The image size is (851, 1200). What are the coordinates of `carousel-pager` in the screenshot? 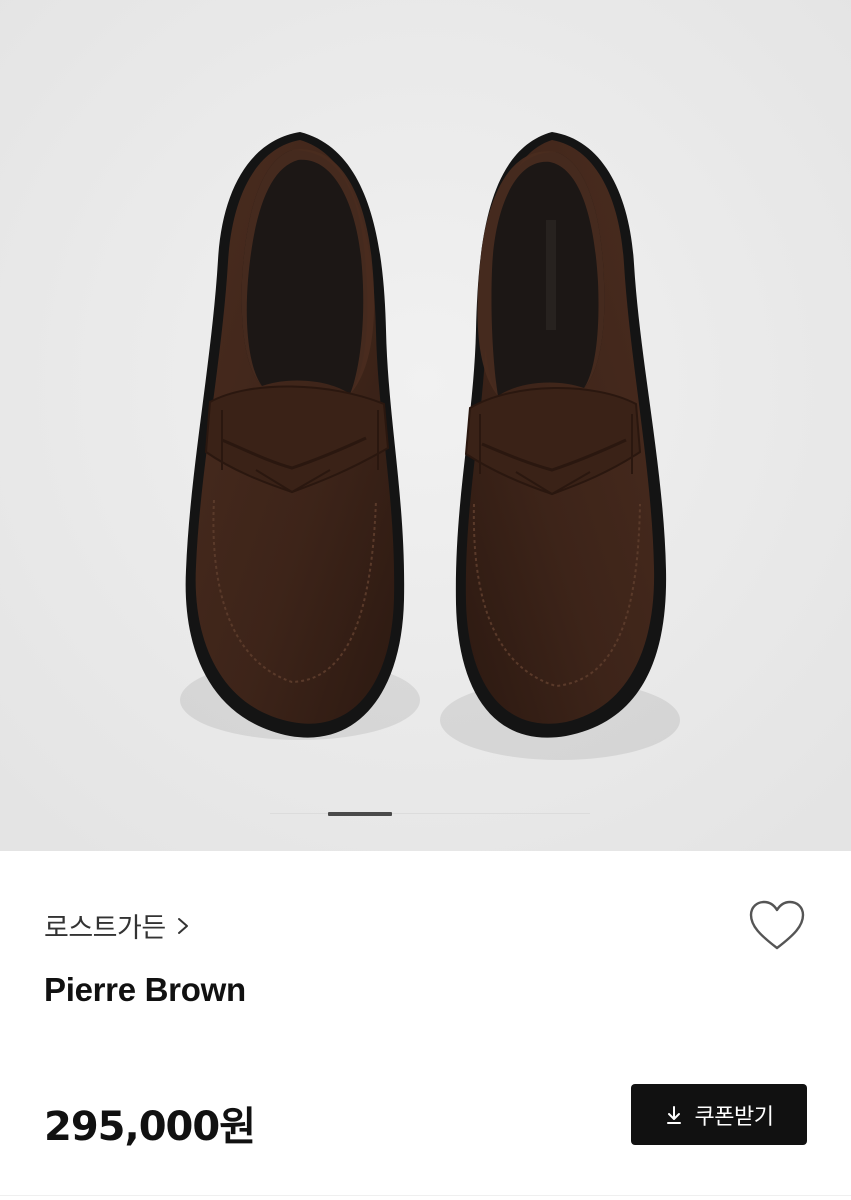 It's located at (430, 814).